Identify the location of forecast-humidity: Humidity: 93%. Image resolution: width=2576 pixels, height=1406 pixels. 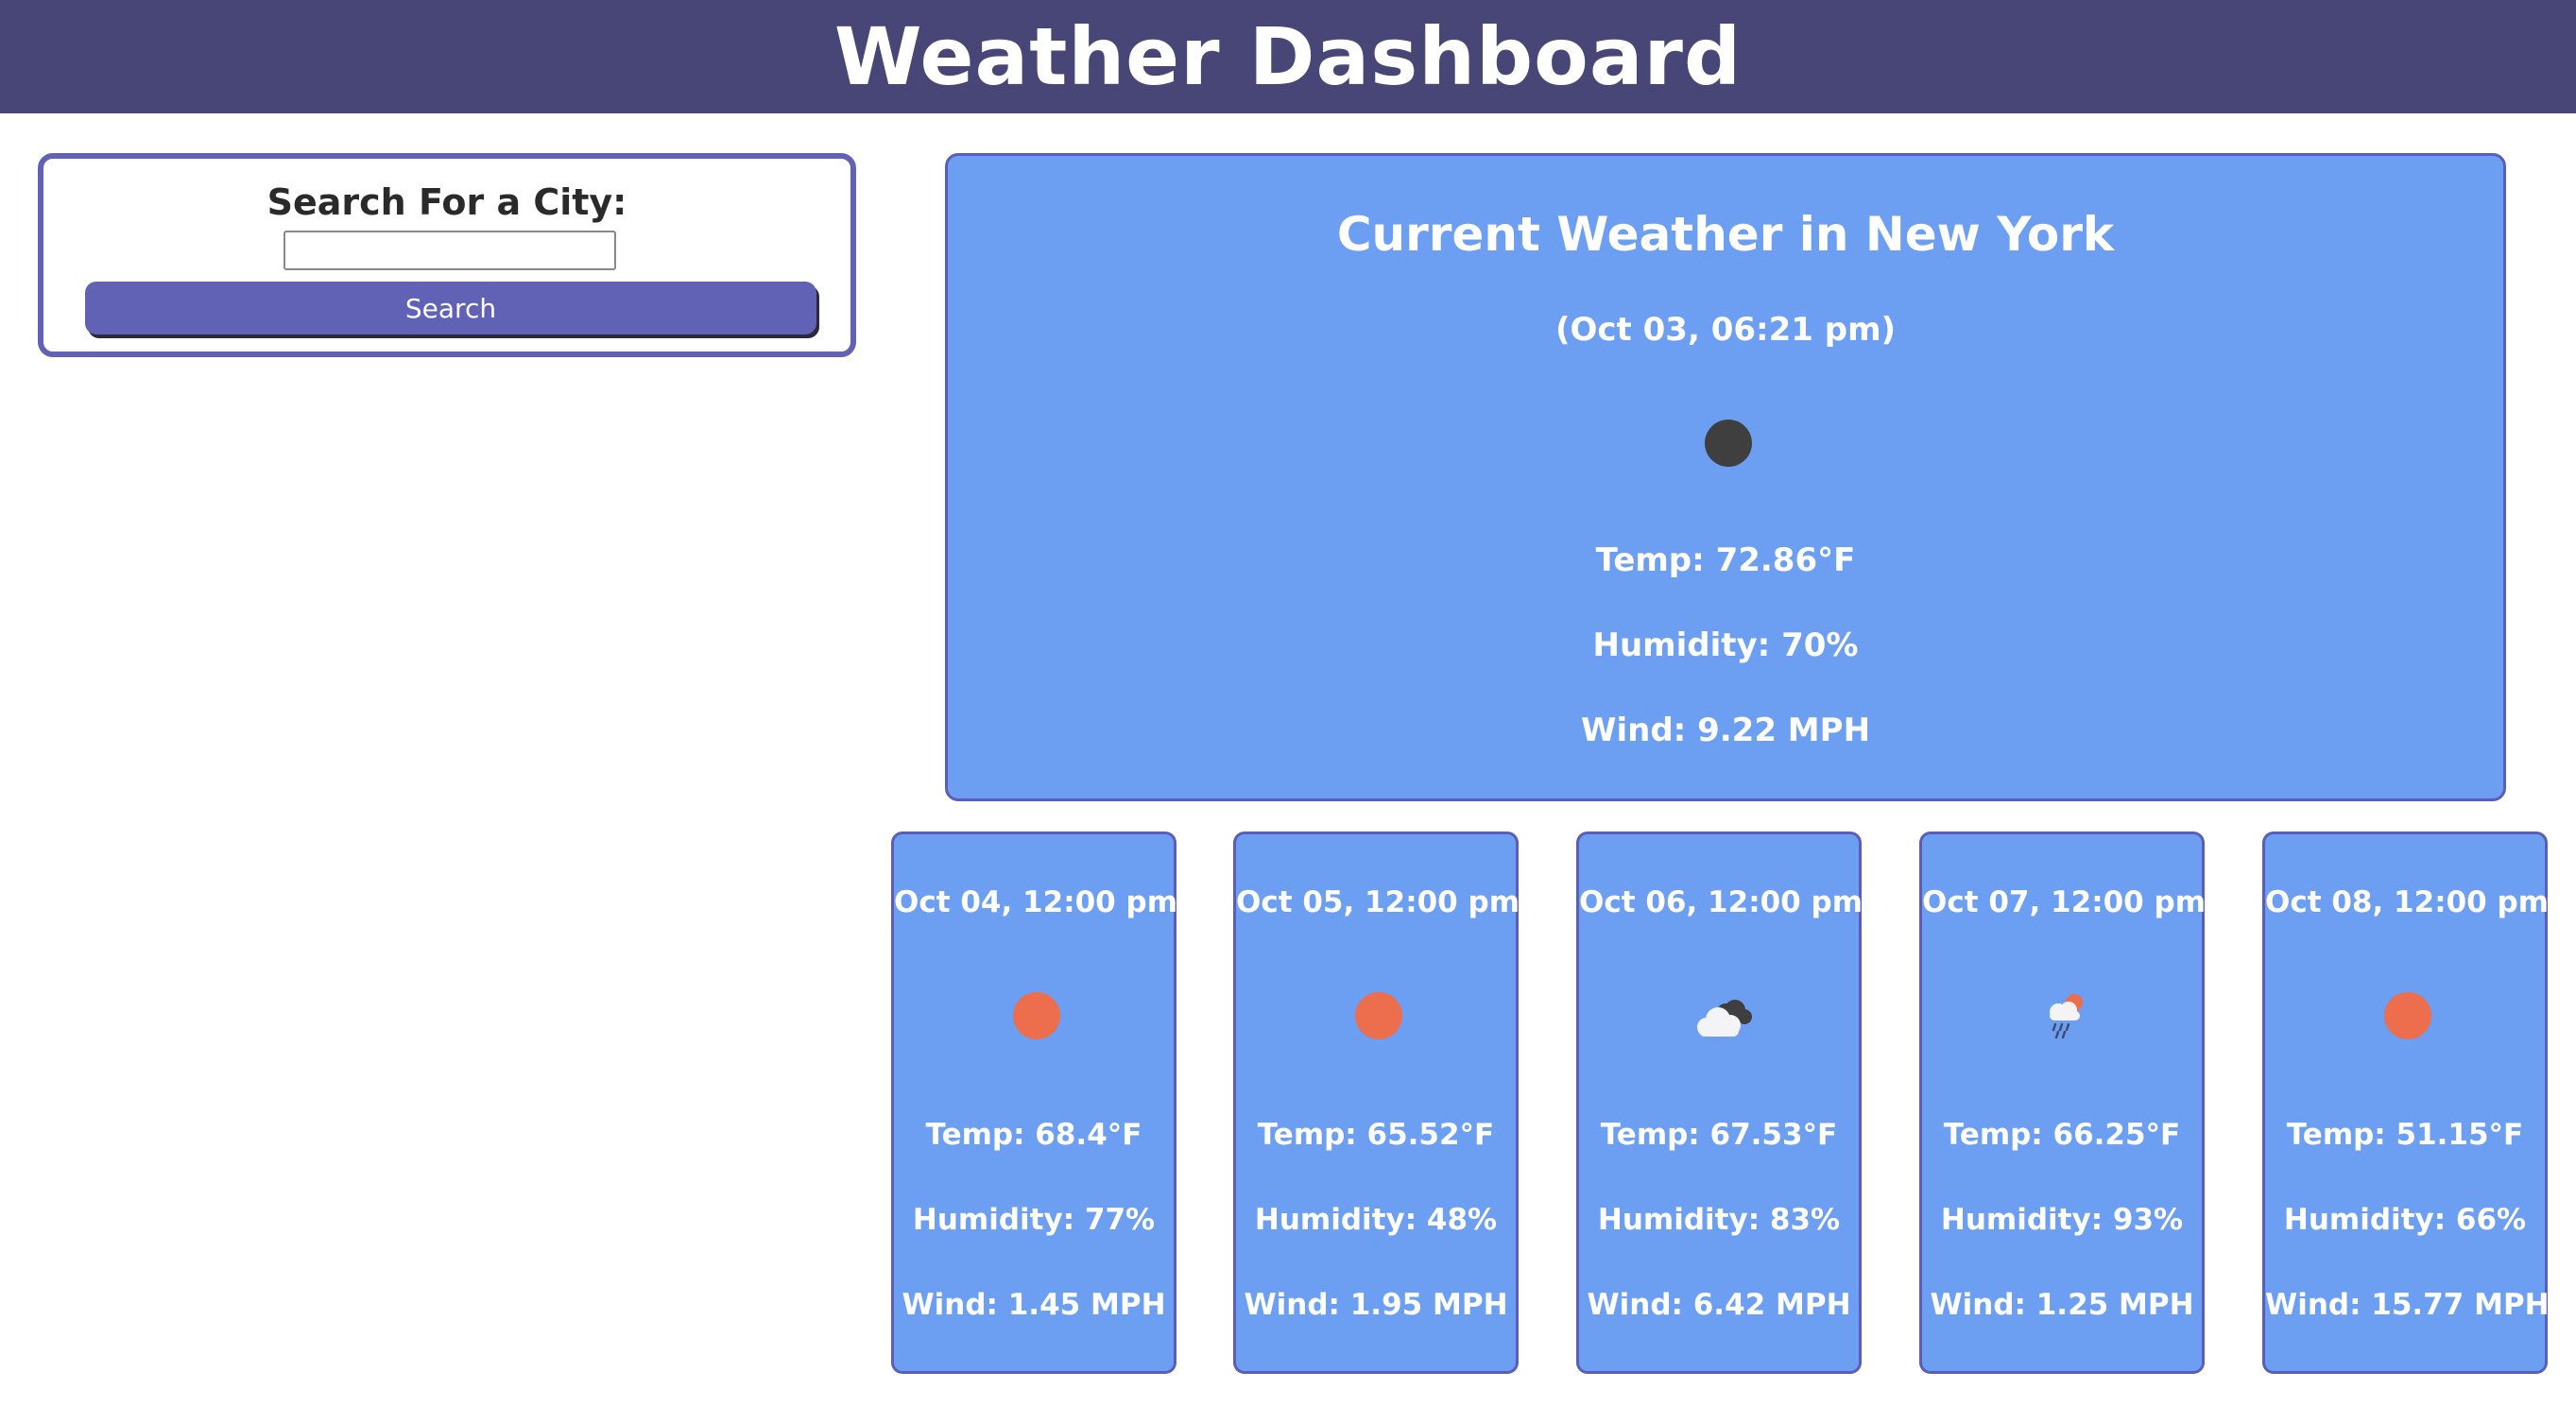
(2062, 1220).